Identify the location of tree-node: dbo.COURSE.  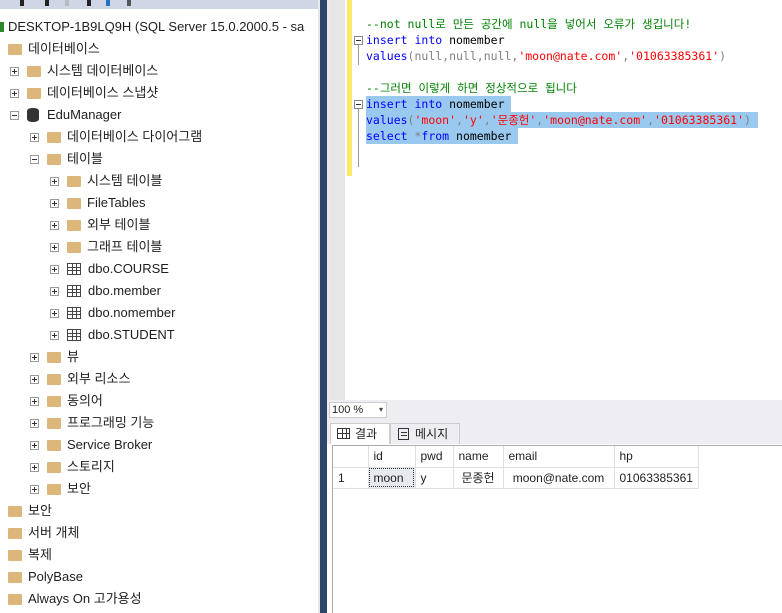
(109, 269).